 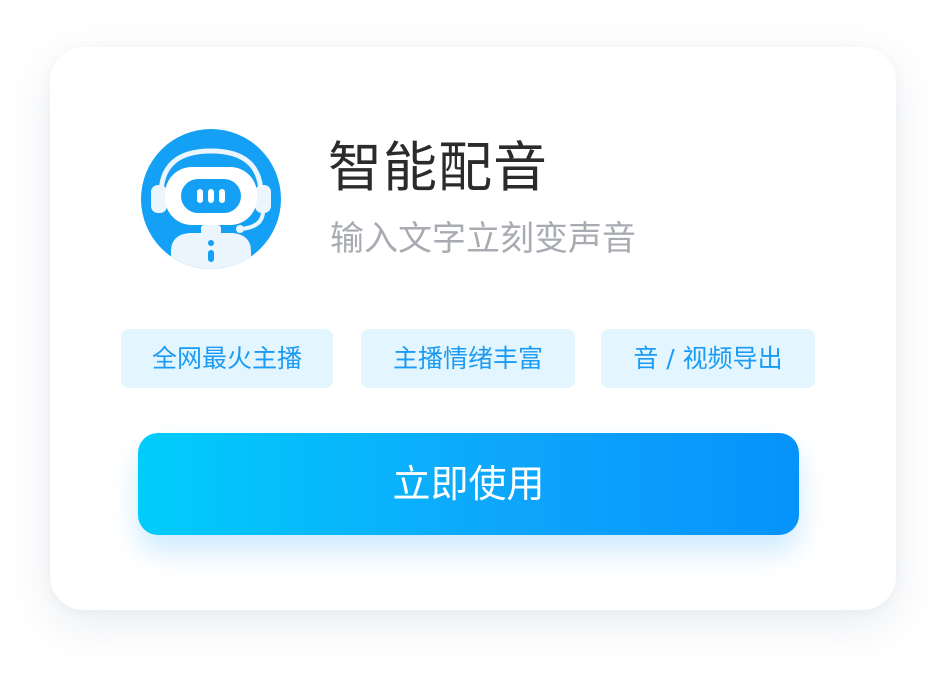 I want to click on page-subtitle: 输入文字立刻变声音, so click(x=483, y=239).